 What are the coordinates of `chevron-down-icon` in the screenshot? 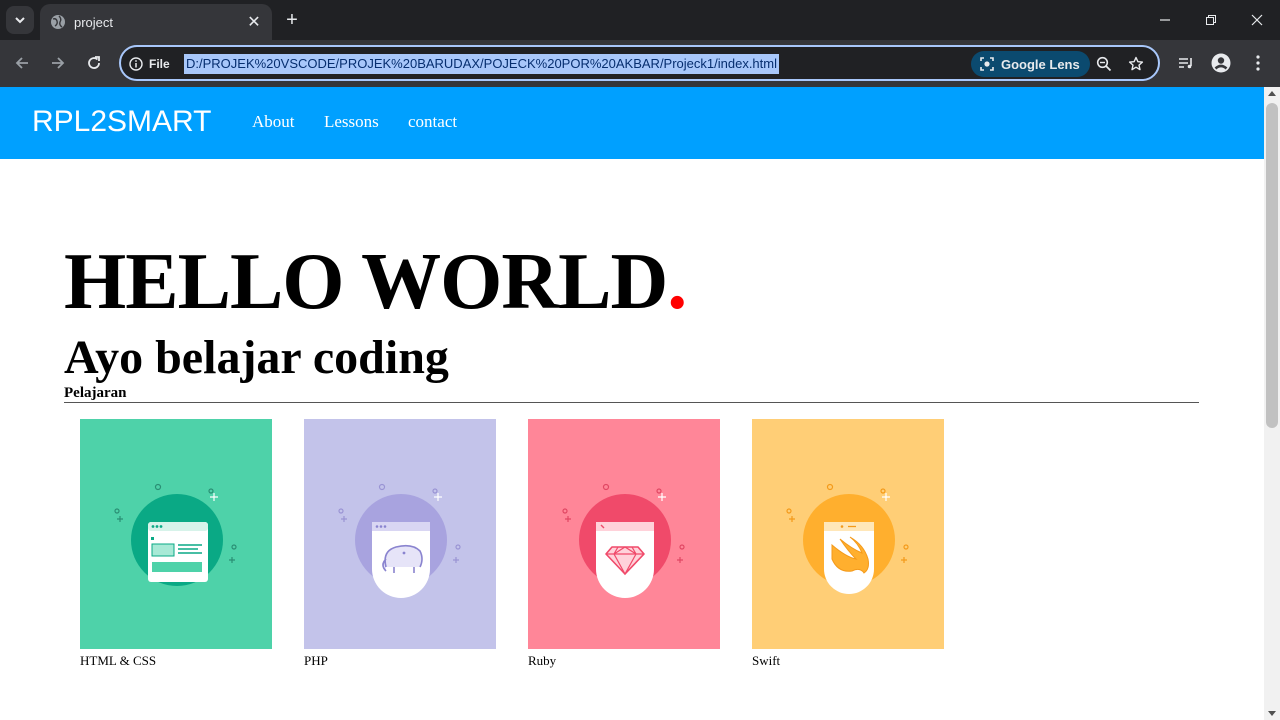 It's located at (20, 20).